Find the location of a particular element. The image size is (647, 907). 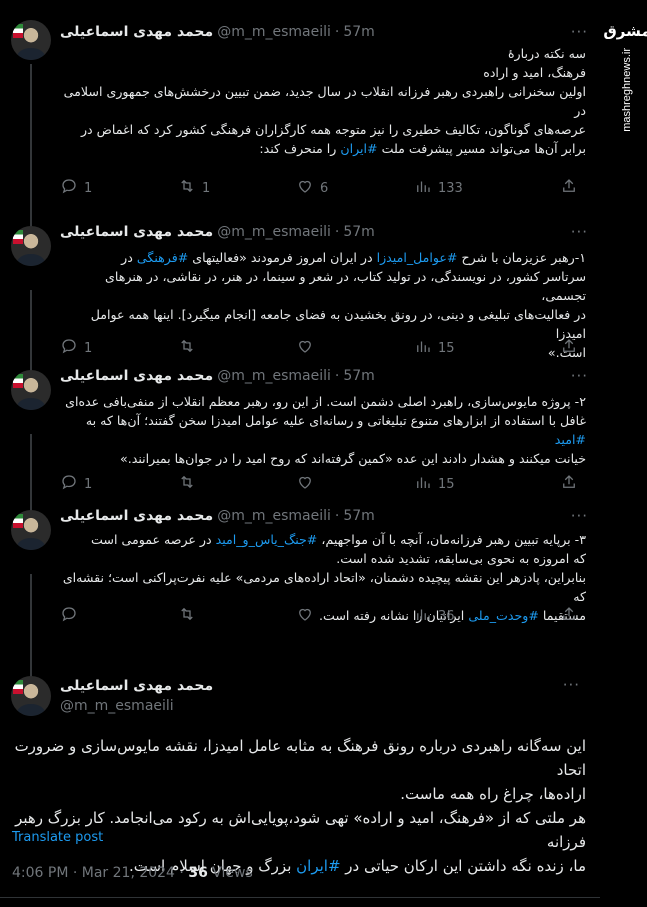

watermark-logo: مشرق is located at coordinates (625, 31).